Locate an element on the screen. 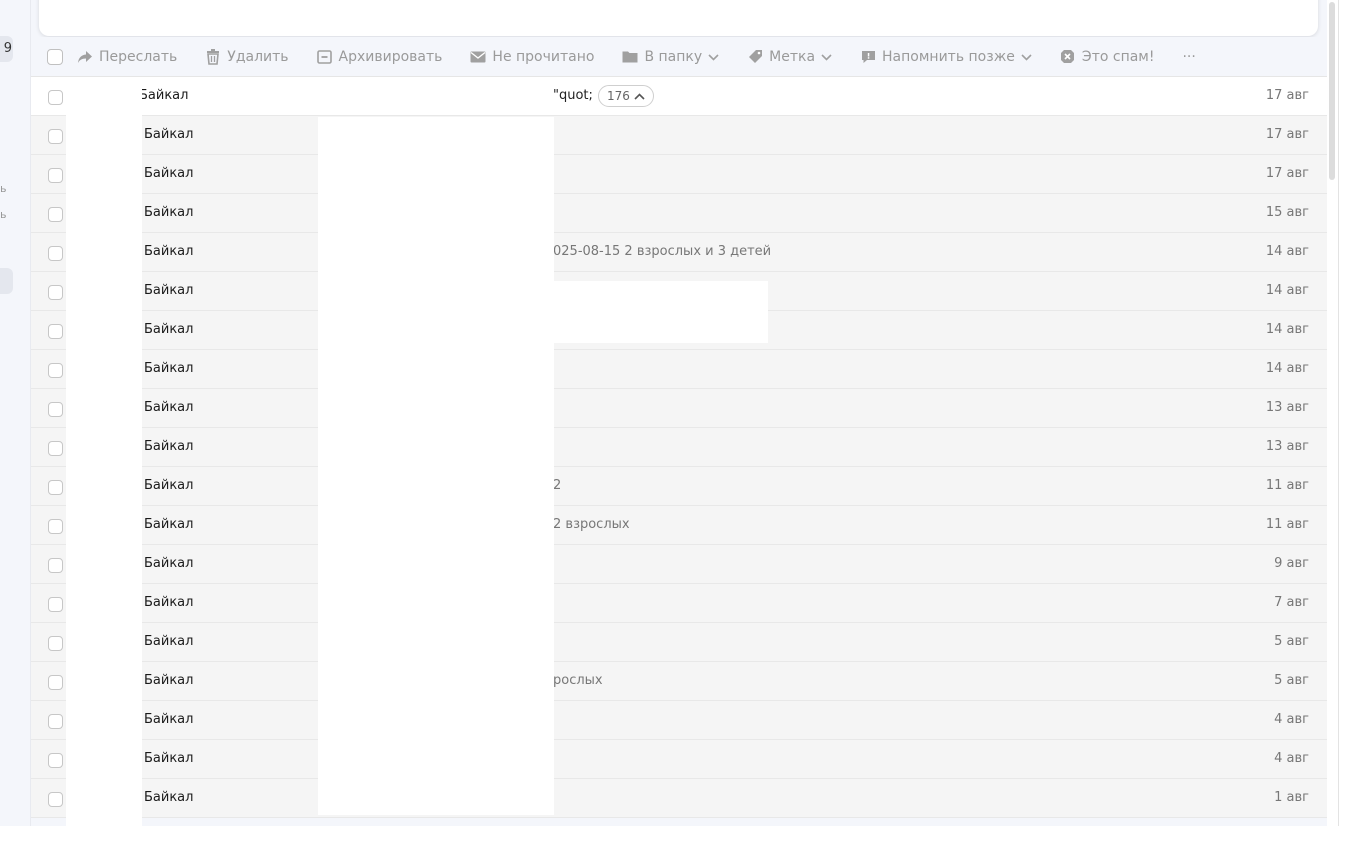  scrollbar-thumb is located at coordinates (1332, 91).